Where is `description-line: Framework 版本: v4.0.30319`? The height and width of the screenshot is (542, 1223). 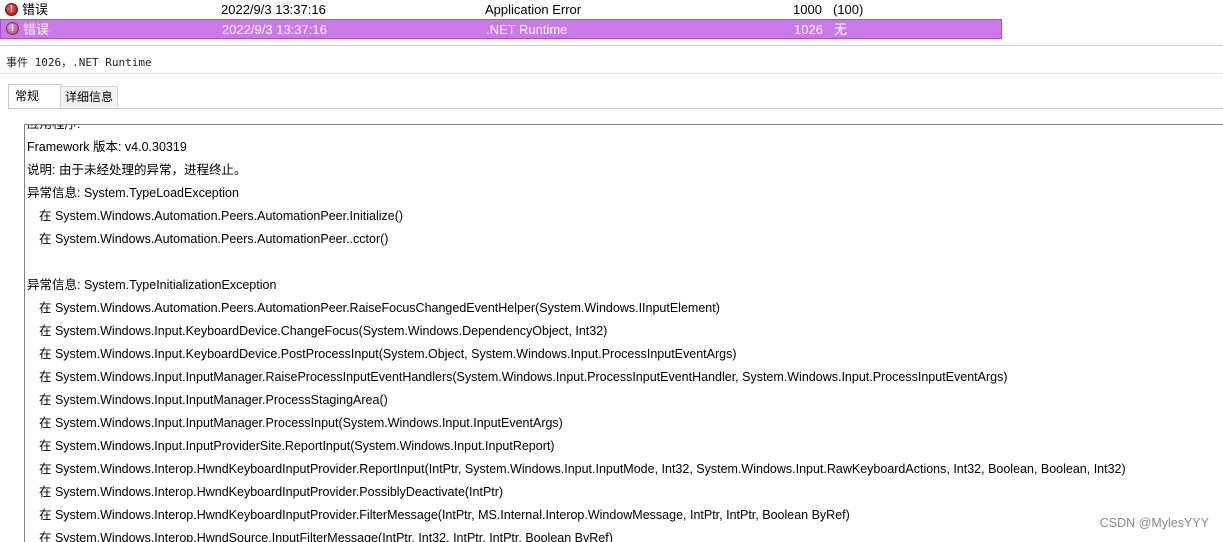
description-line: Framework 版本: v4.0.30319 is located at coordinates (107, 147).